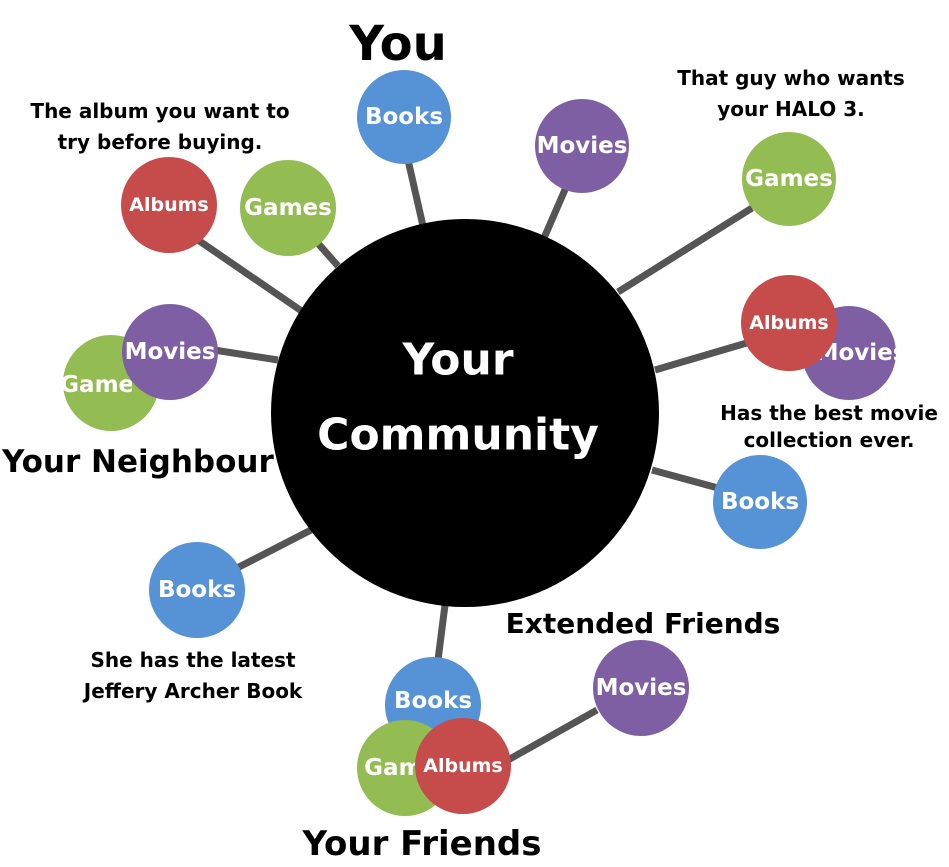 The width and height of the screenshot is (949, 867). I want to click on note-archer-line-2: Jeffery Archer Book, so click(192, 691).